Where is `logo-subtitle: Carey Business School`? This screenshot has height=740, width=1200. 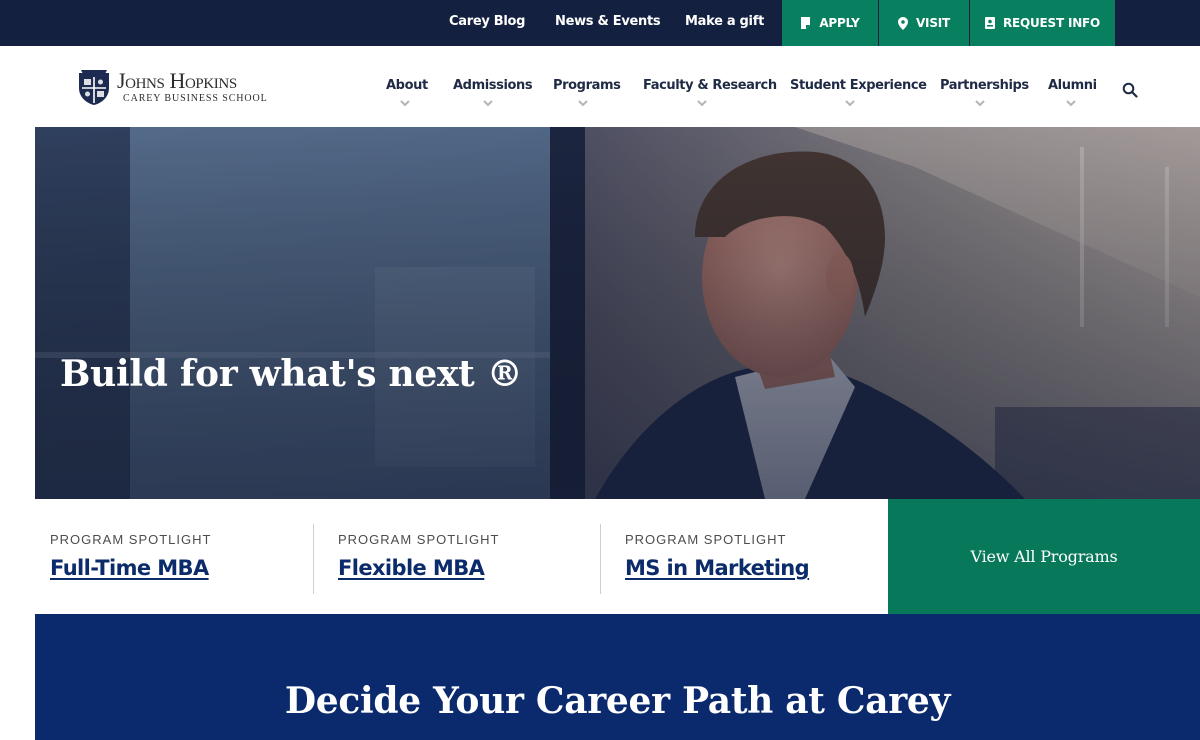 logo-subtitle: Carey Business School is located at coordinates (195, 98).